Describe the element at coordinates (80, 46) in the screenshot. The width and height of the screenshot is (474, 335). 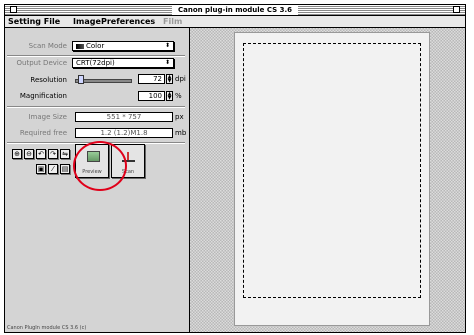
I see `color-swatch-icon` at that location.